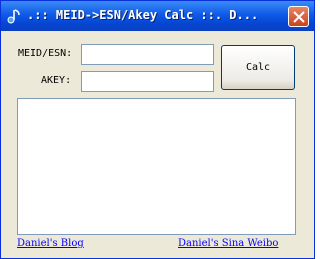 This screenshot has width=320, height=259. What do you see at coordinates (50, 243) in the screenshot?
I see `blog-link: Daniel's Blog` at bounding box center [50, 243].